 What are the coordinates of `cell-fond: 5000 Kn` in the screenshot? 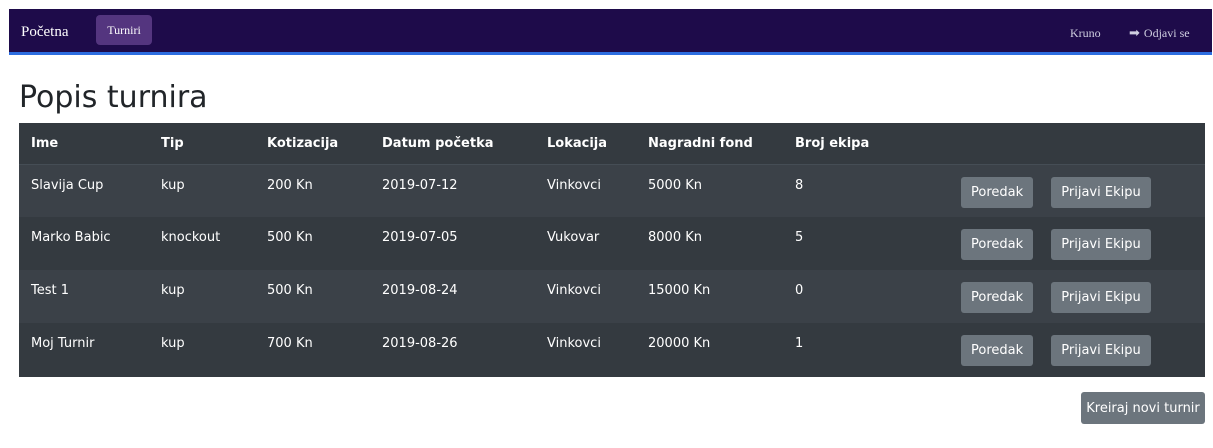 It's located at (675, 185).